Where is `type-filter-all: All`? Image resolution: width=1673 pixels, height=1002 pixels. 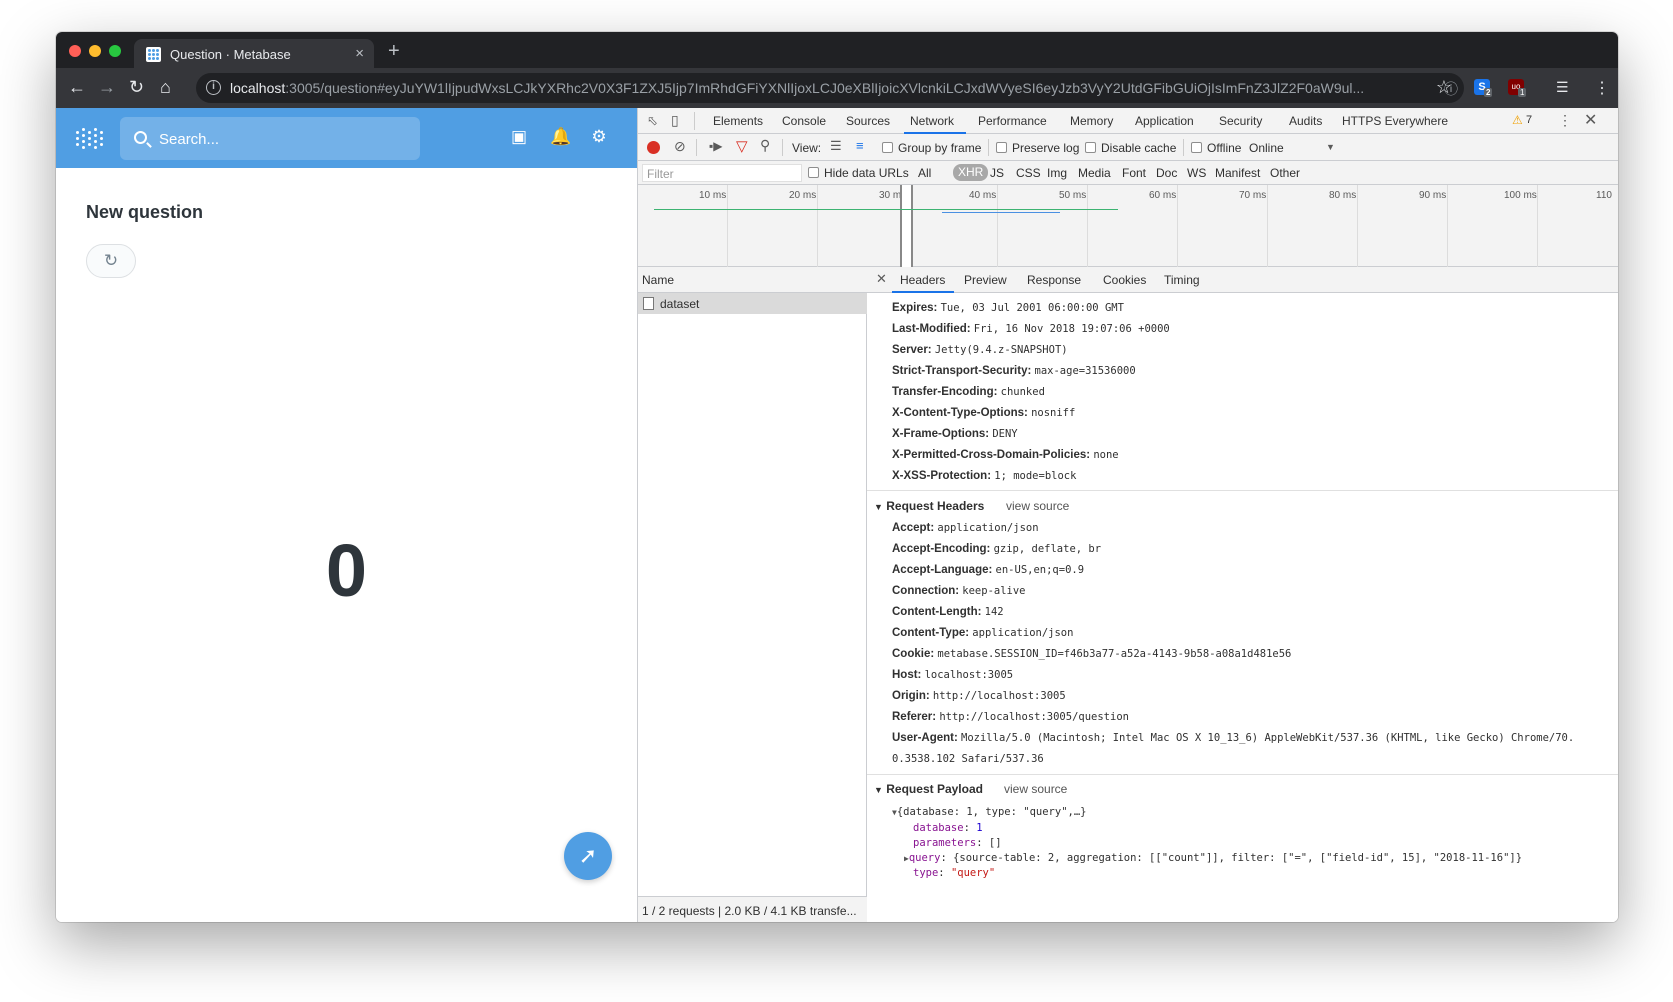 type-filter-all: All is located at coordinates (924, 173).